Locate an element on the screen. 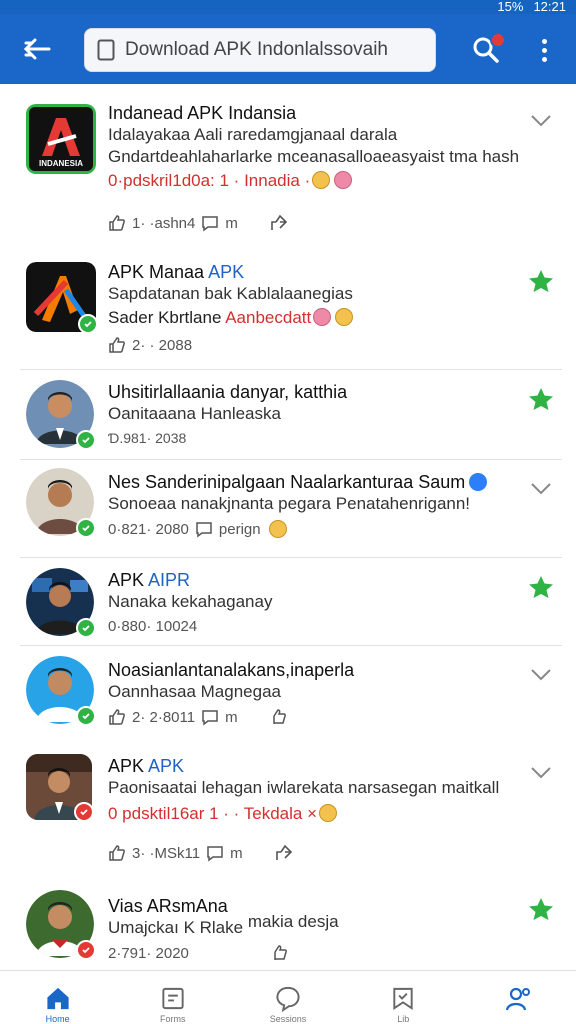 Image resolution: width=576 pixels, height=1024 pixels. comment-count: perign is located at coordinates (239, 529).